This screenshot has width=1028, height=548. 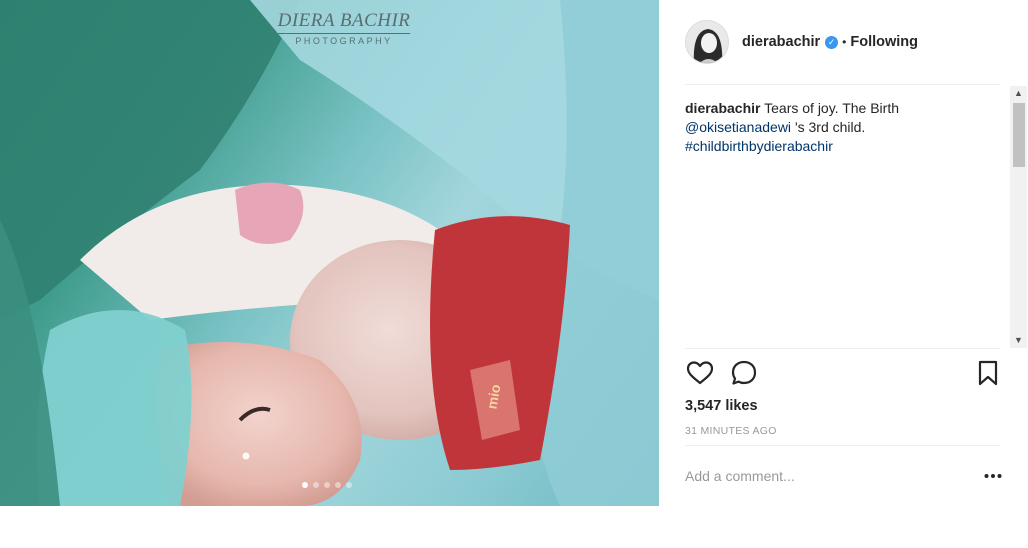 What do you see at coordinates (1019, 135) in the screenshot?
I see `scrollbar-thumb` at bounding box center [1019, 135].